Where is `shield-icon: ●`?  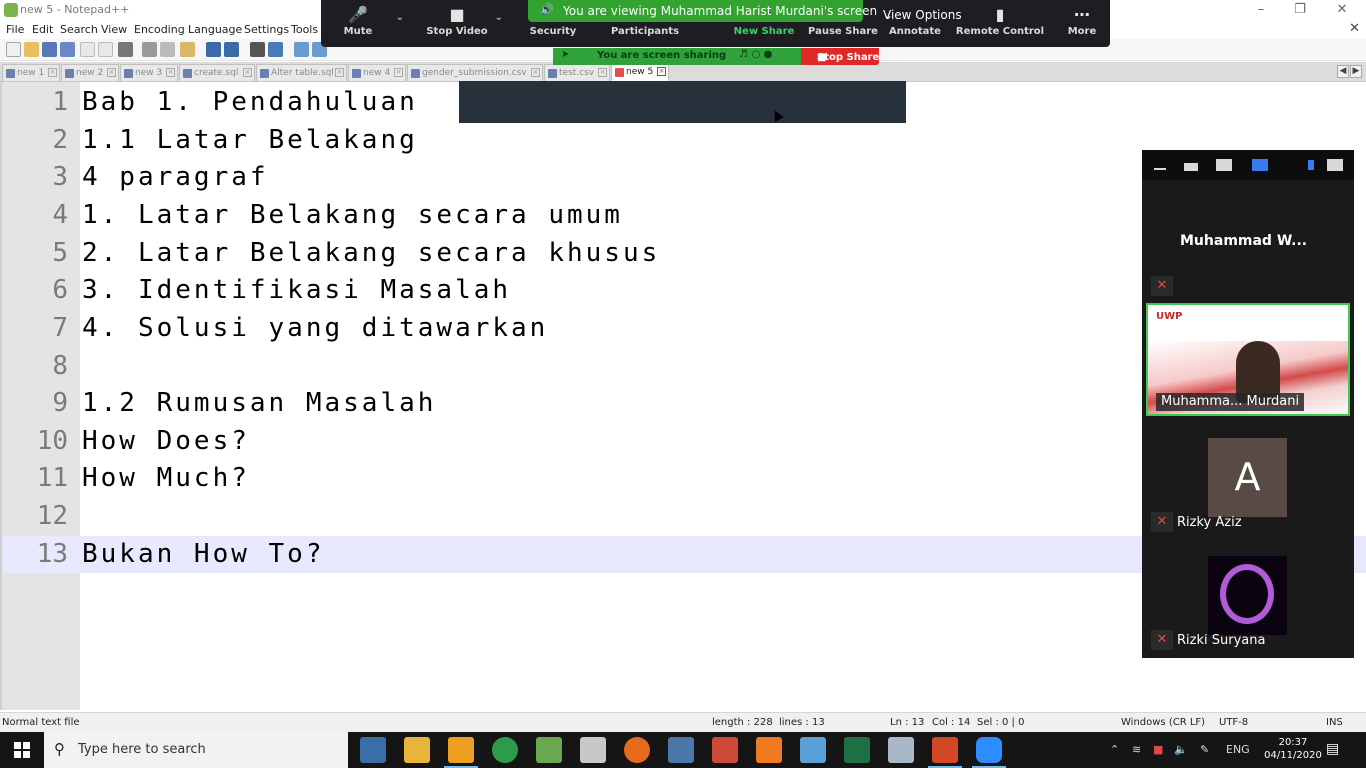
shield-icon: ● is located at coordinates (768, 54).